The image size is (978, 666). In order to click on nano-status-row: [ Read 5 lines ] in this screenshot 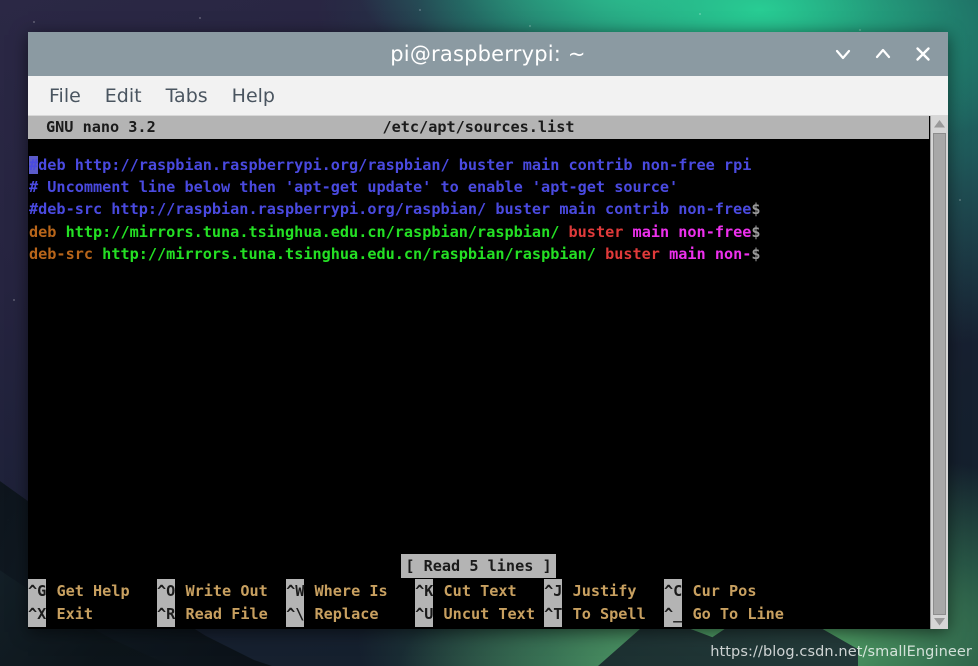, I will do `click(478, 566)`.